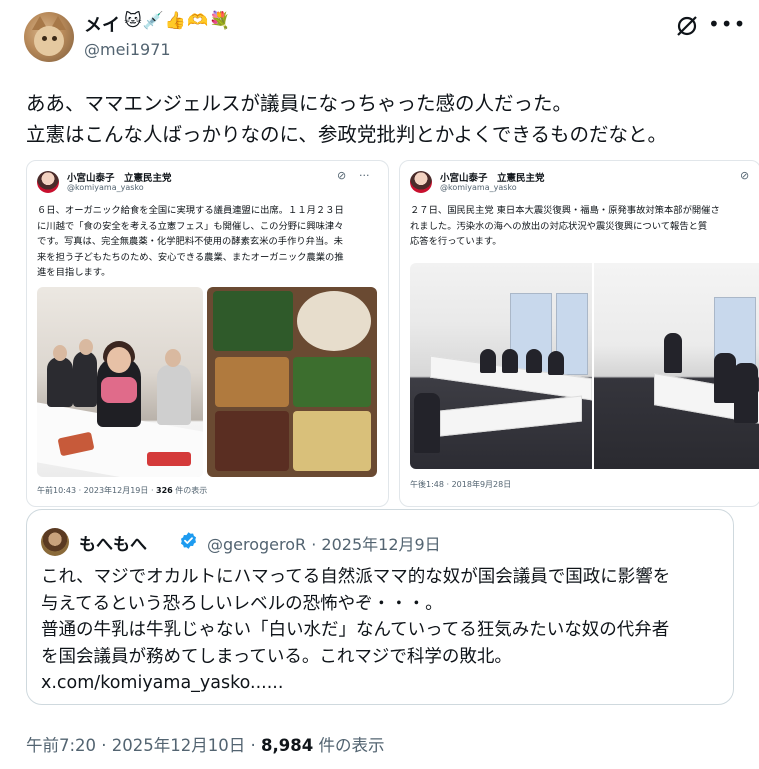  I want to click on grok-icon, so click(687, 26).